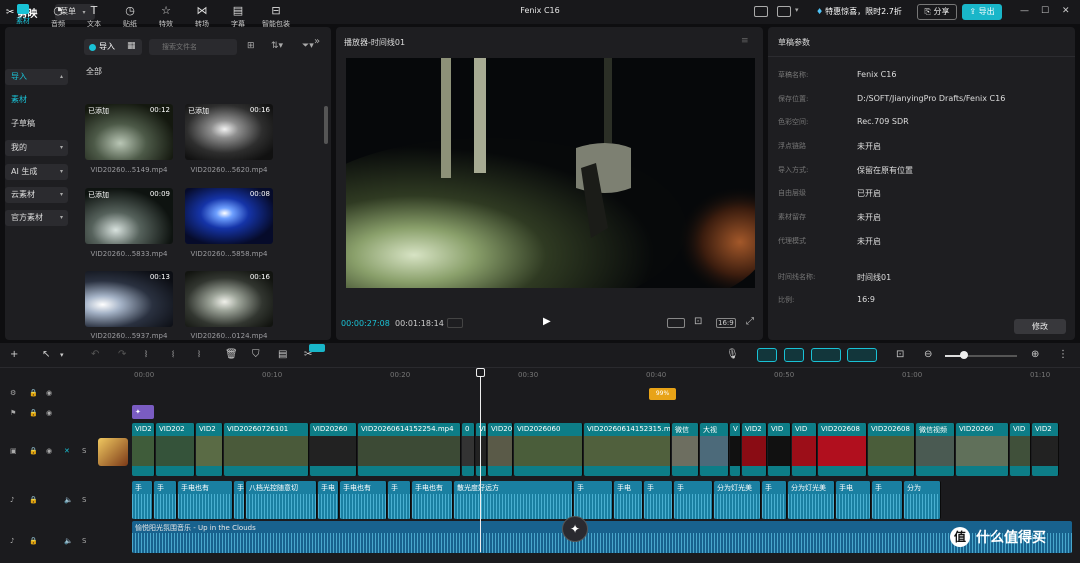 The image size is (1080, 563). Describe the element at coordinates (547, 321) in the screenshot. I see `play-icon: ▶` at that location.